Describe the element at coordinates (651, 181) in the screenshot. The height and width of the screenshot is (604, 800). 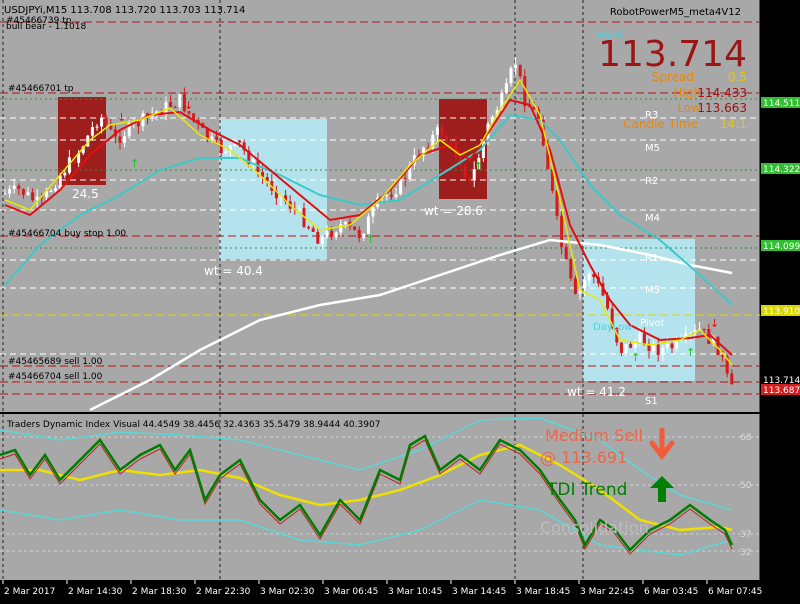
I see `pivot-label: R2` at that location.